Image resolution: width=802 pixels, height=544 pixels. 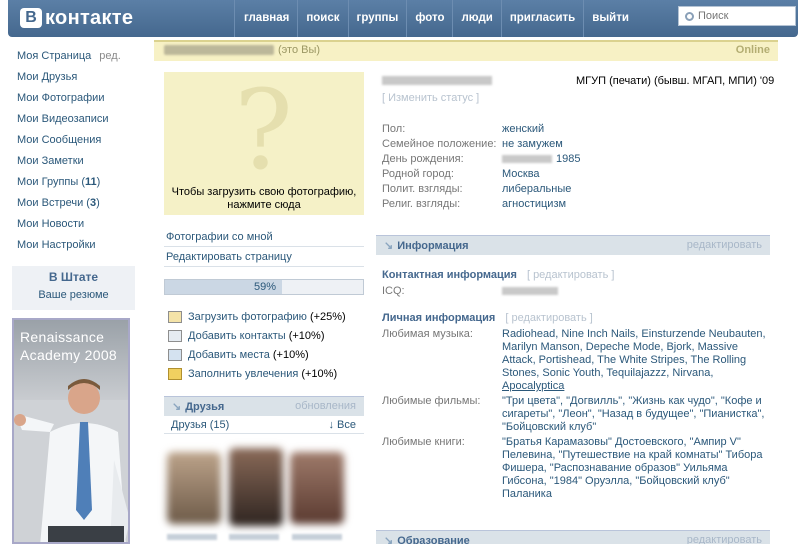 I want to click on groups-count: 11, so click(x=91, y=182).